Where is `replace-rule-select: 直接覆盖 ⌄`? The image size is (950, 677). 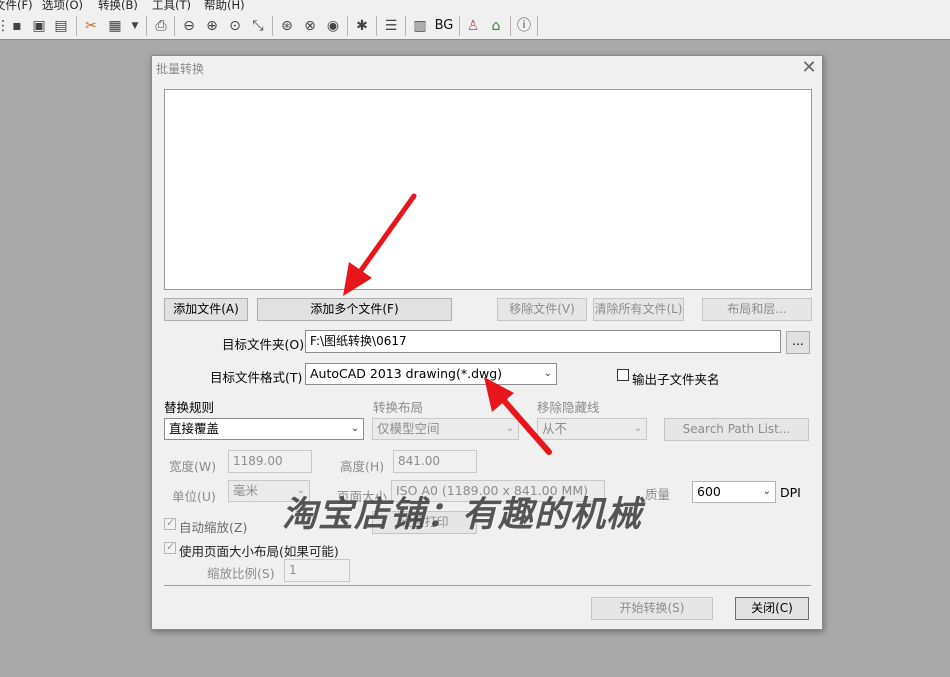 replace-rule-select: 直接覆盖 ⌄ is located at coordinates (264, 429).